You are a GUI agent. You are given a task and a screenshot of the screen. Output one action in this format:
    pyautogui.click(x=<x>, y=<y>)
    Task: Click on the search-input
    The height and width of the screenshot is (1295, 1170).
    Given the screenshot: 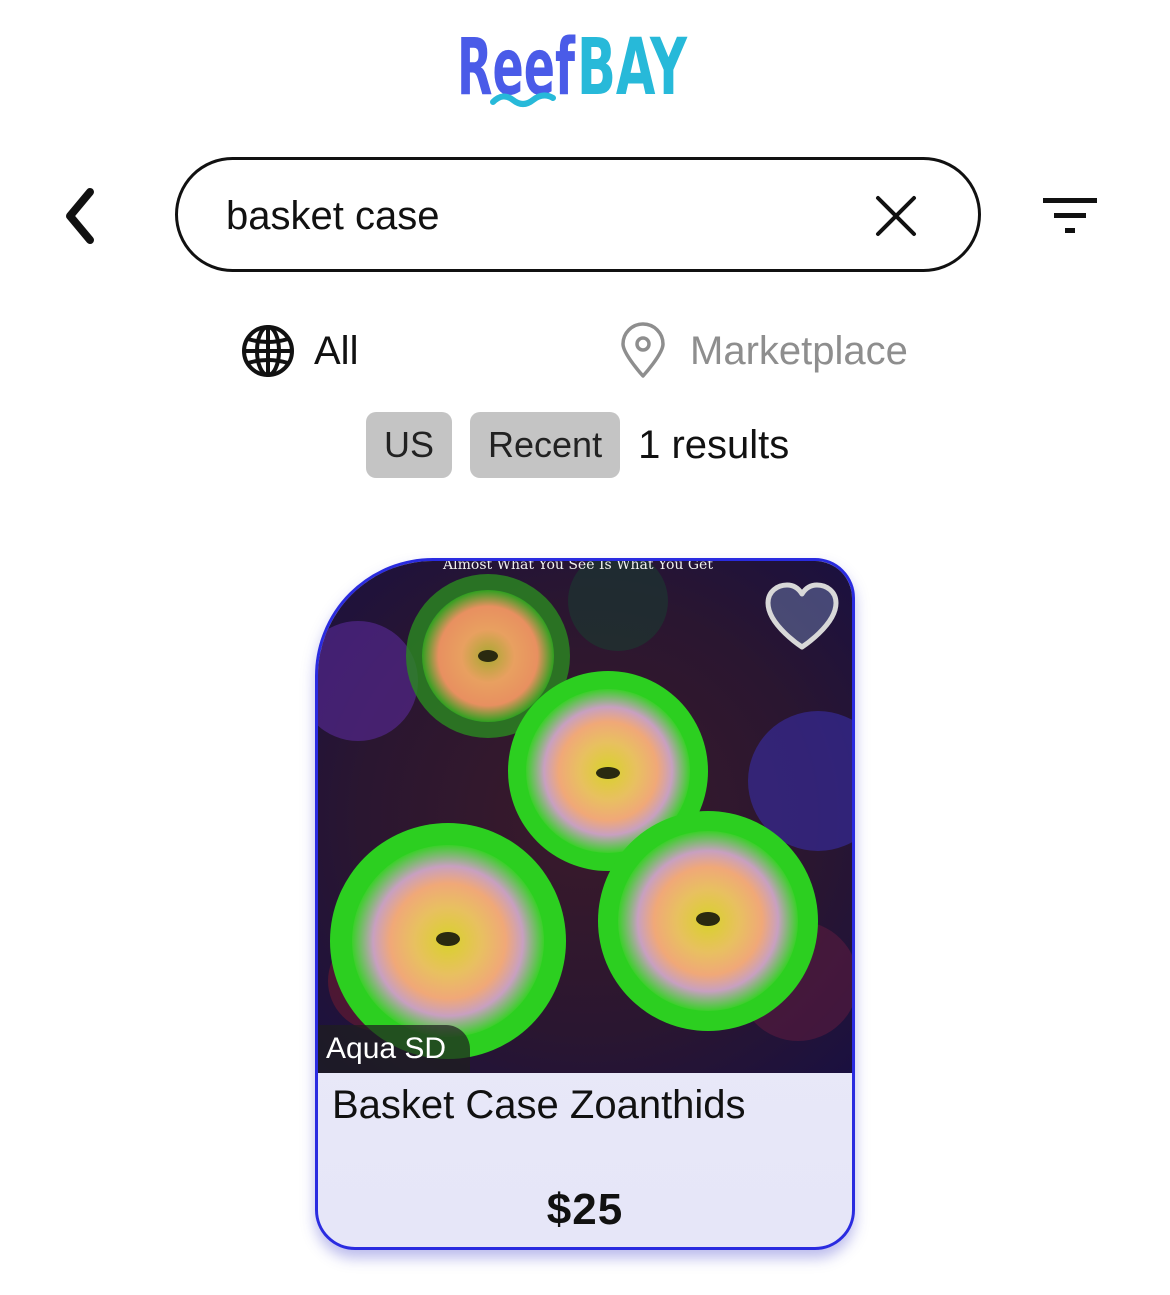 What is the action you would take?
    pyautogui.click(x=536, y=216)
    